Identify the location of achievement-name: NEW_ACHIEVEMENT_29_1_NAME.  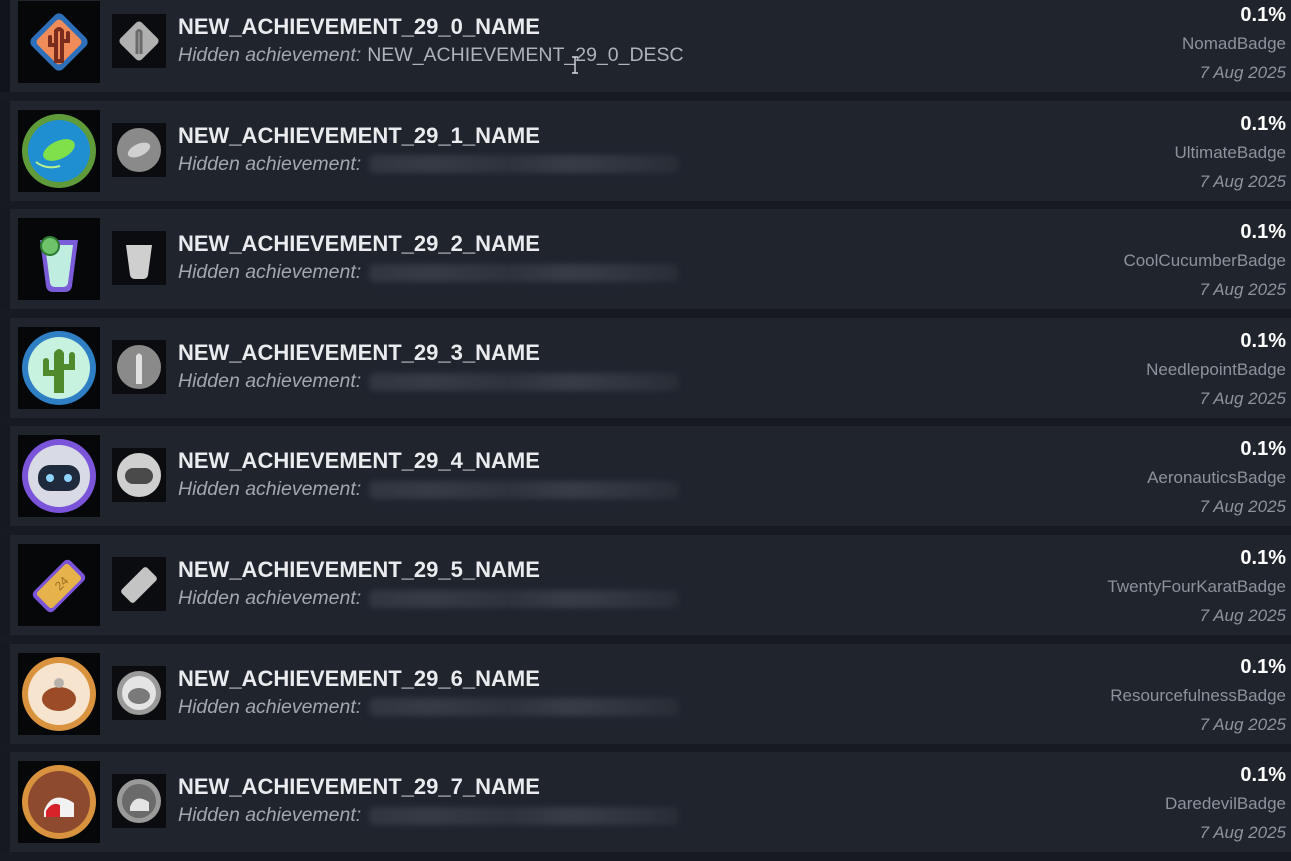
(359, 135).